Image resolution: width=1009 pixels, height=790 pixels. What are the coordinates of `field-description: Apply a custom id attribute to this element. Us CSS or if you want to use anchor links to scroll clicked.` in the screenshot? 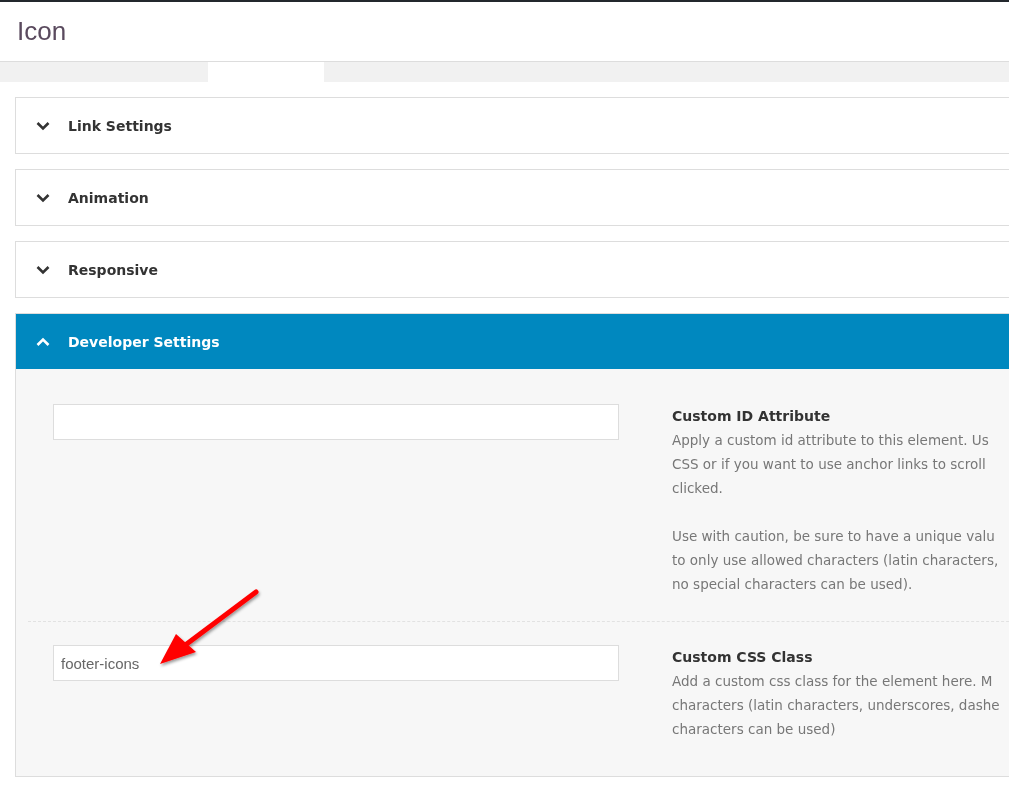 It's located at (831, 464).